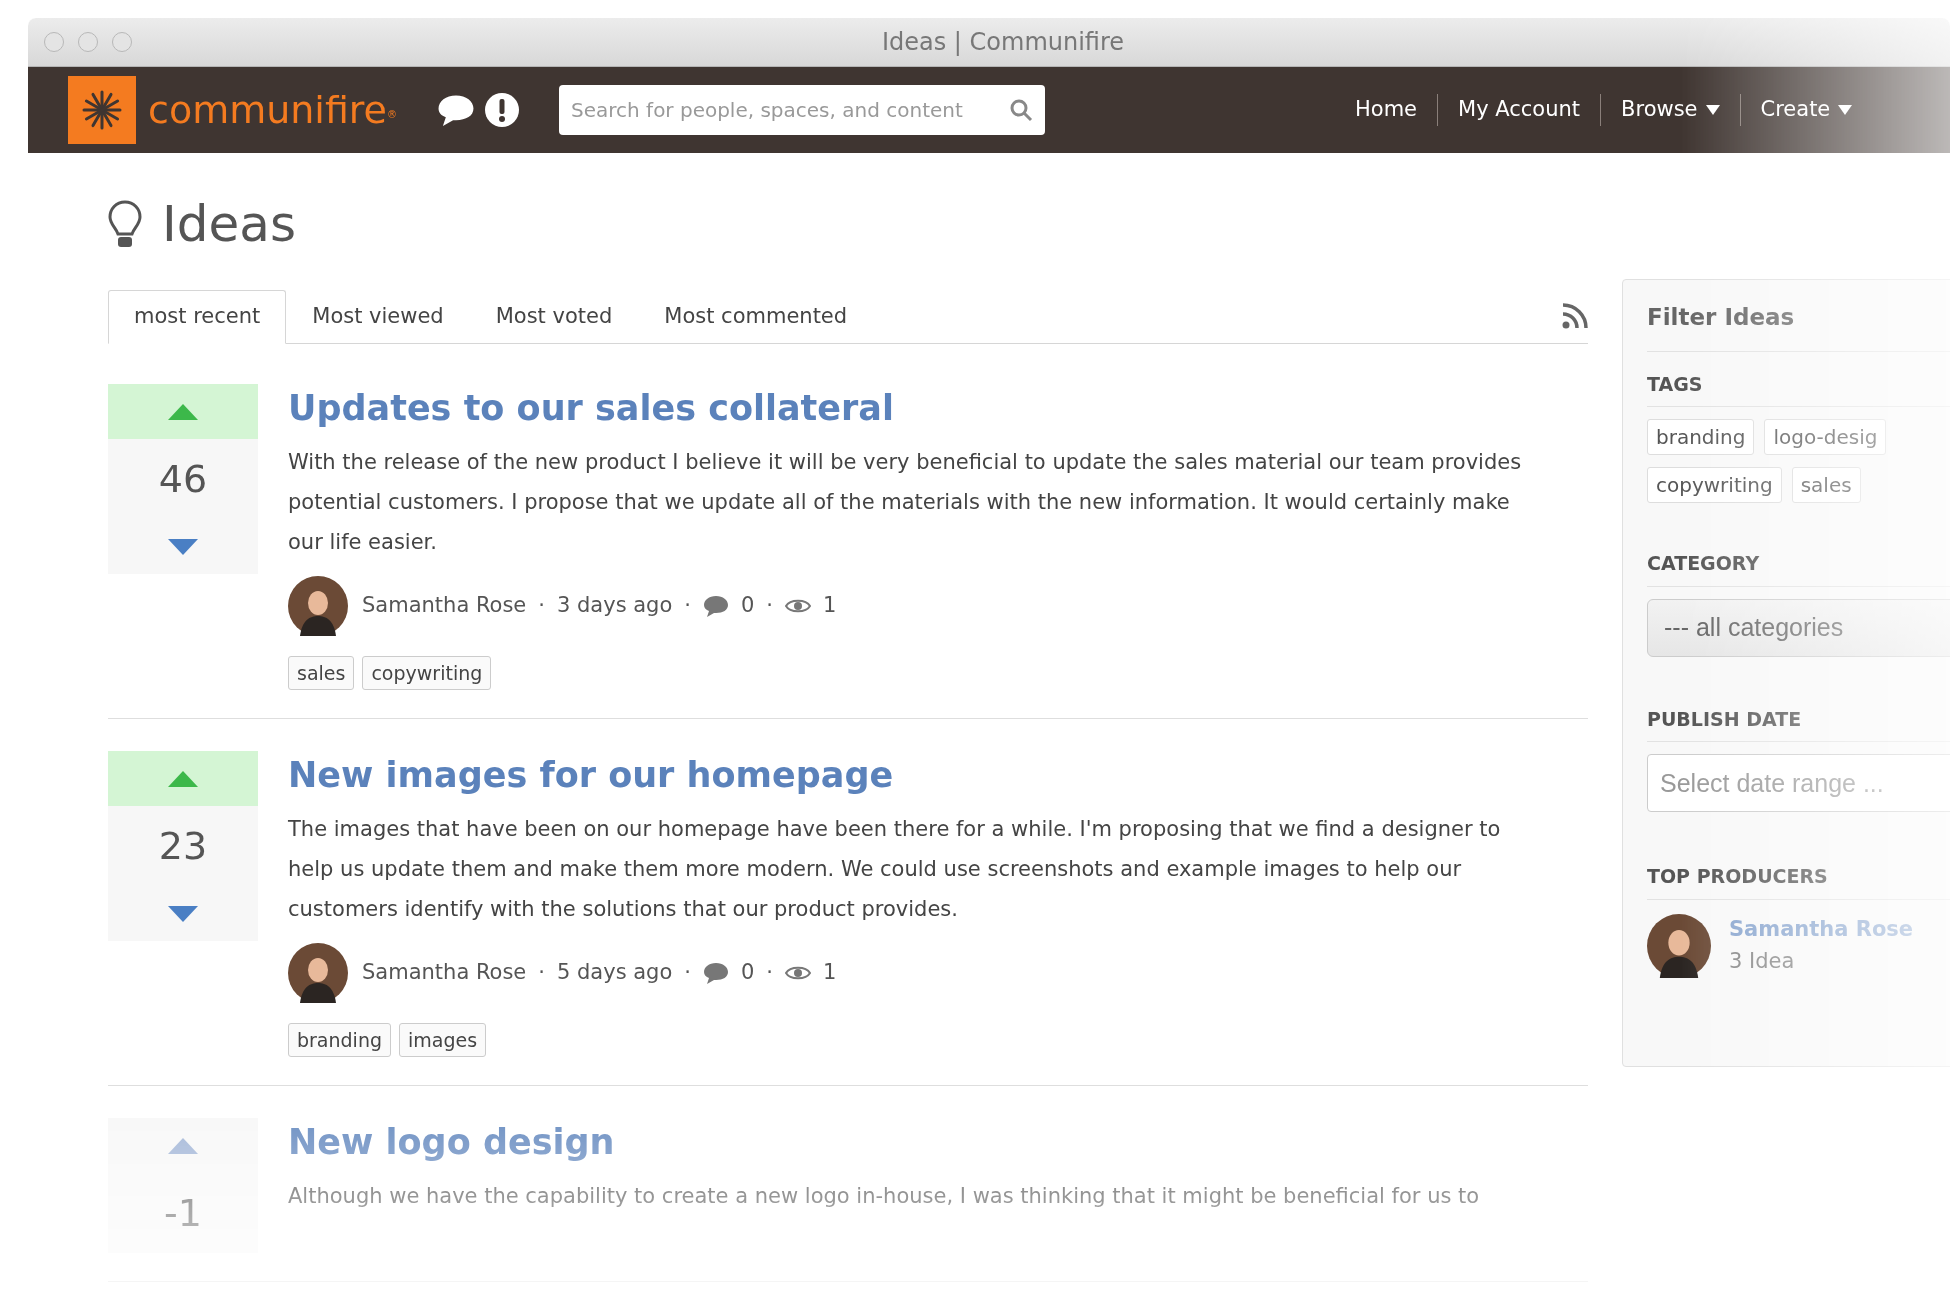 The height and width of the screenshot is (1316, 1950). Describe the element at coordinates (378, 317) in the screenshot. I see `tab: Most viewed` at that location.